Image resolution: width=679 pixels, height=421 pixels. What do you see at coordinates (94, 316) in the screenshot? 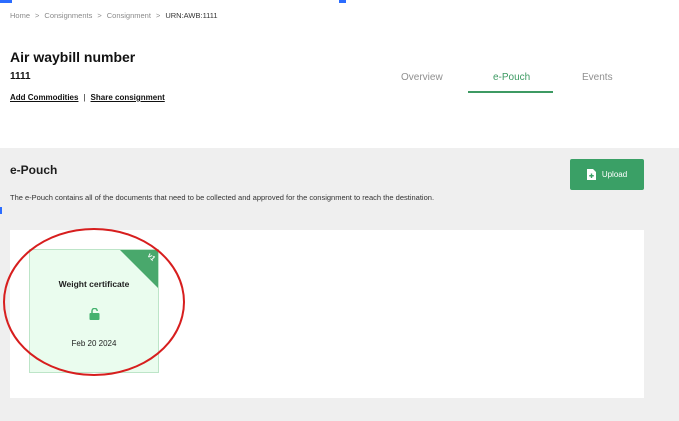
I see `unlocked-icon` at bounding box center [94, 316].